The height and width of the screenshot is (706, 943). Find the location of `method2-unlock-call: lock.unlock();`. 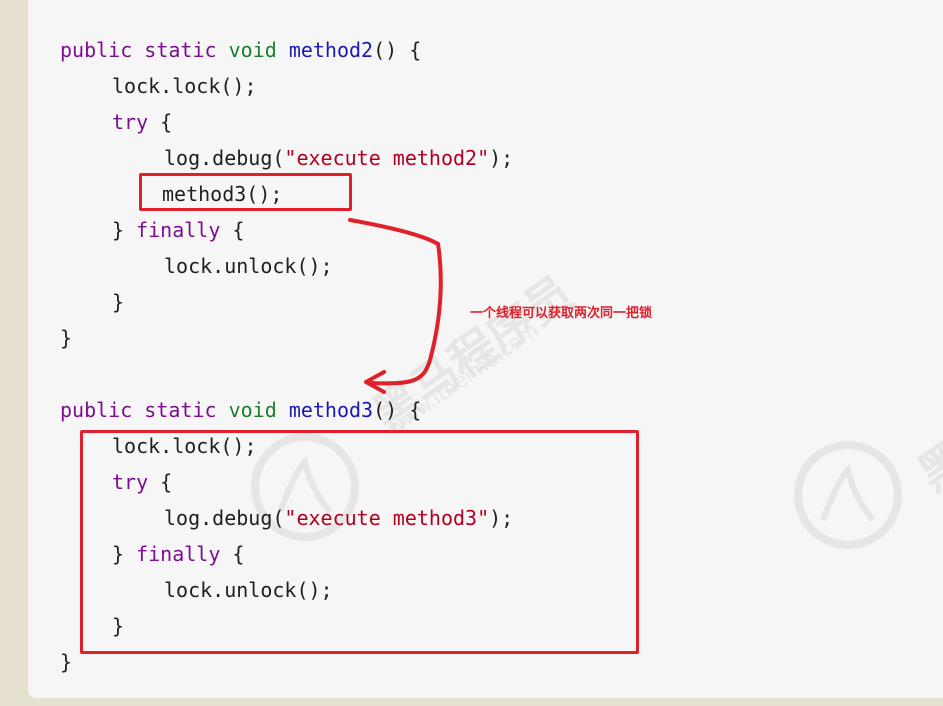

method2-unlock-call: lock.unlock(); is located at coordinates (248, 266).